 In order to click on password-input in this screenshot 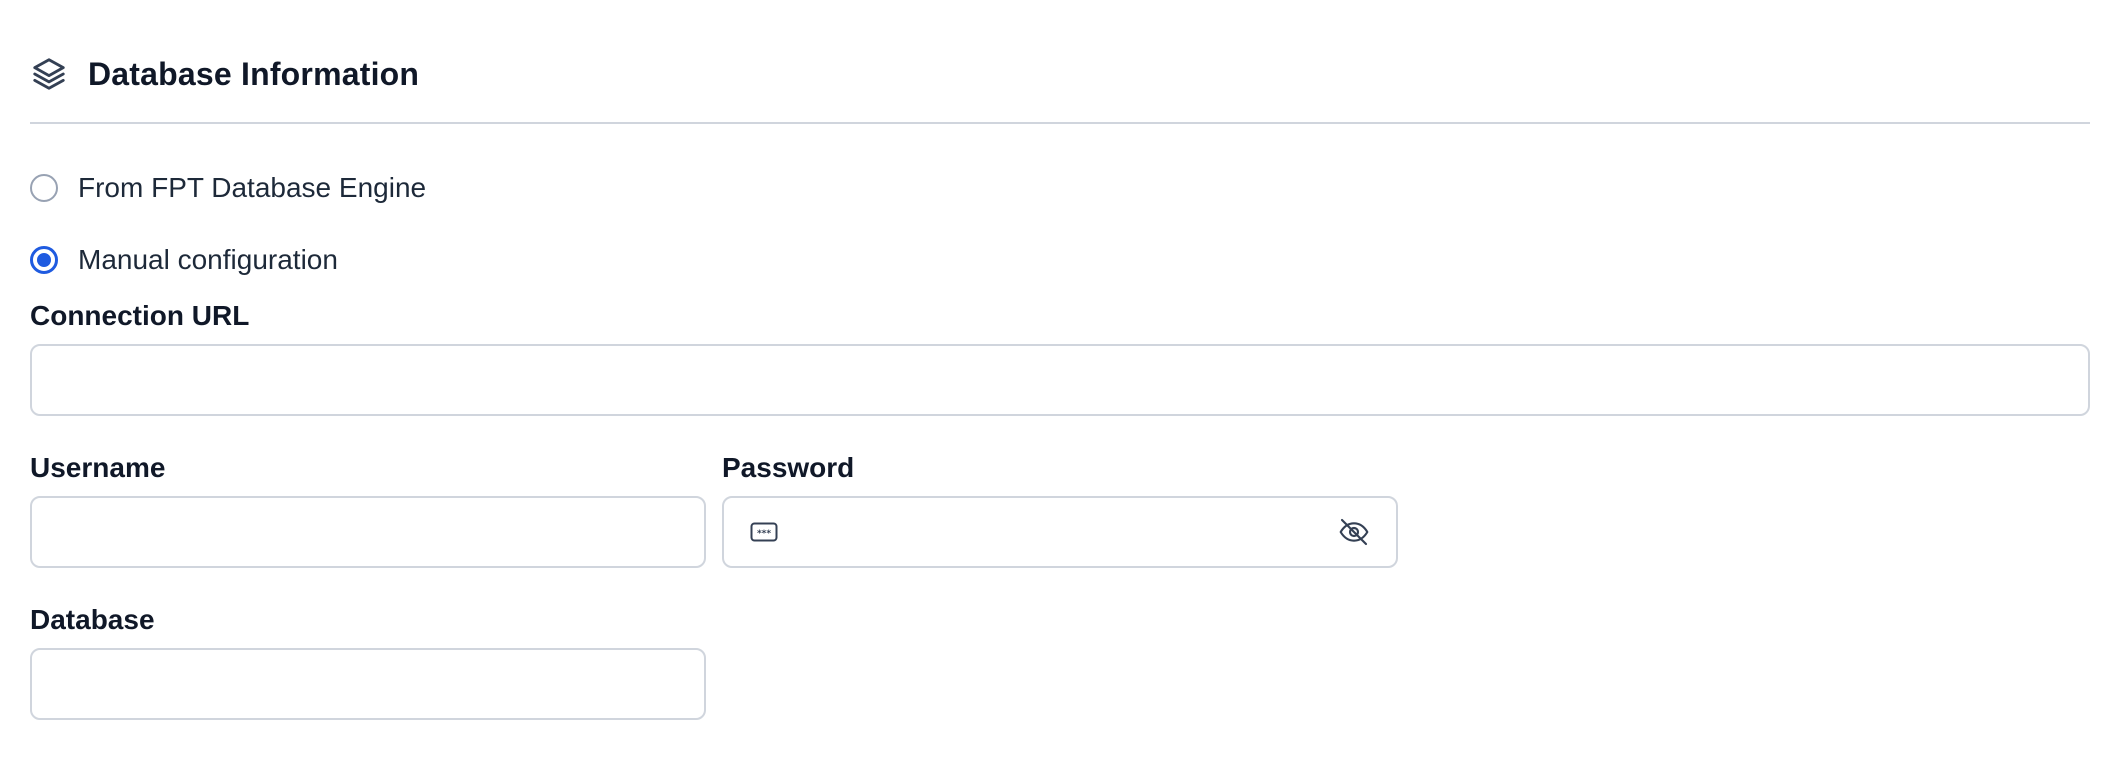, I will do `click(1060, 532)`.